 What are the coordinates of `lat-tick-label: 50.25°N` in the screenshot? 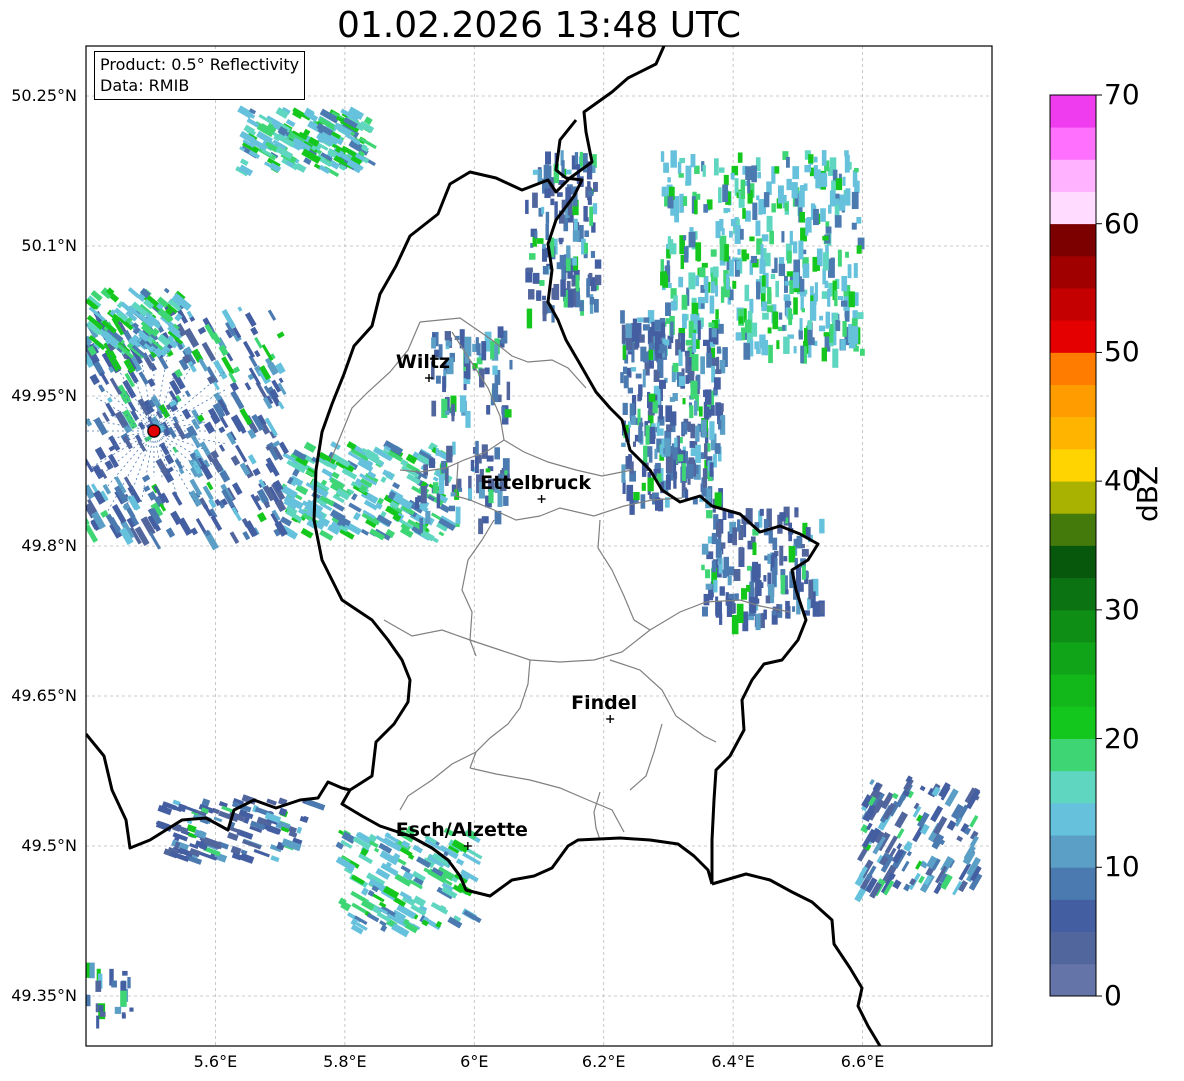 It's located at (44, 95).